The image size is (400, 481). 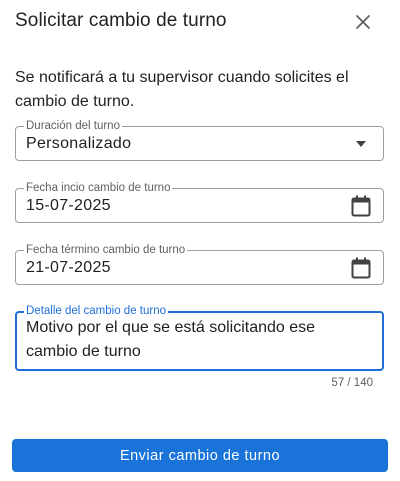 I want to click on start-date-label: Fecha incio cambio de turno, so click(x=98, y=188).